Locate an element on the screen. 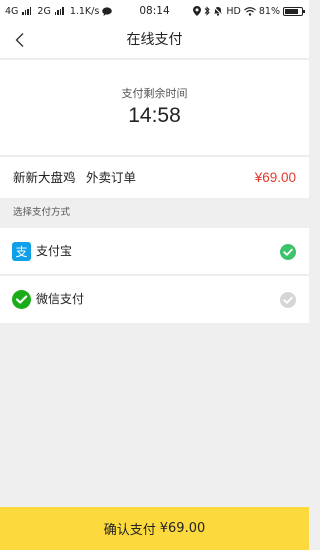 The image size is (320, 550). svg-text: 支 is located at coordinates (21, 252).